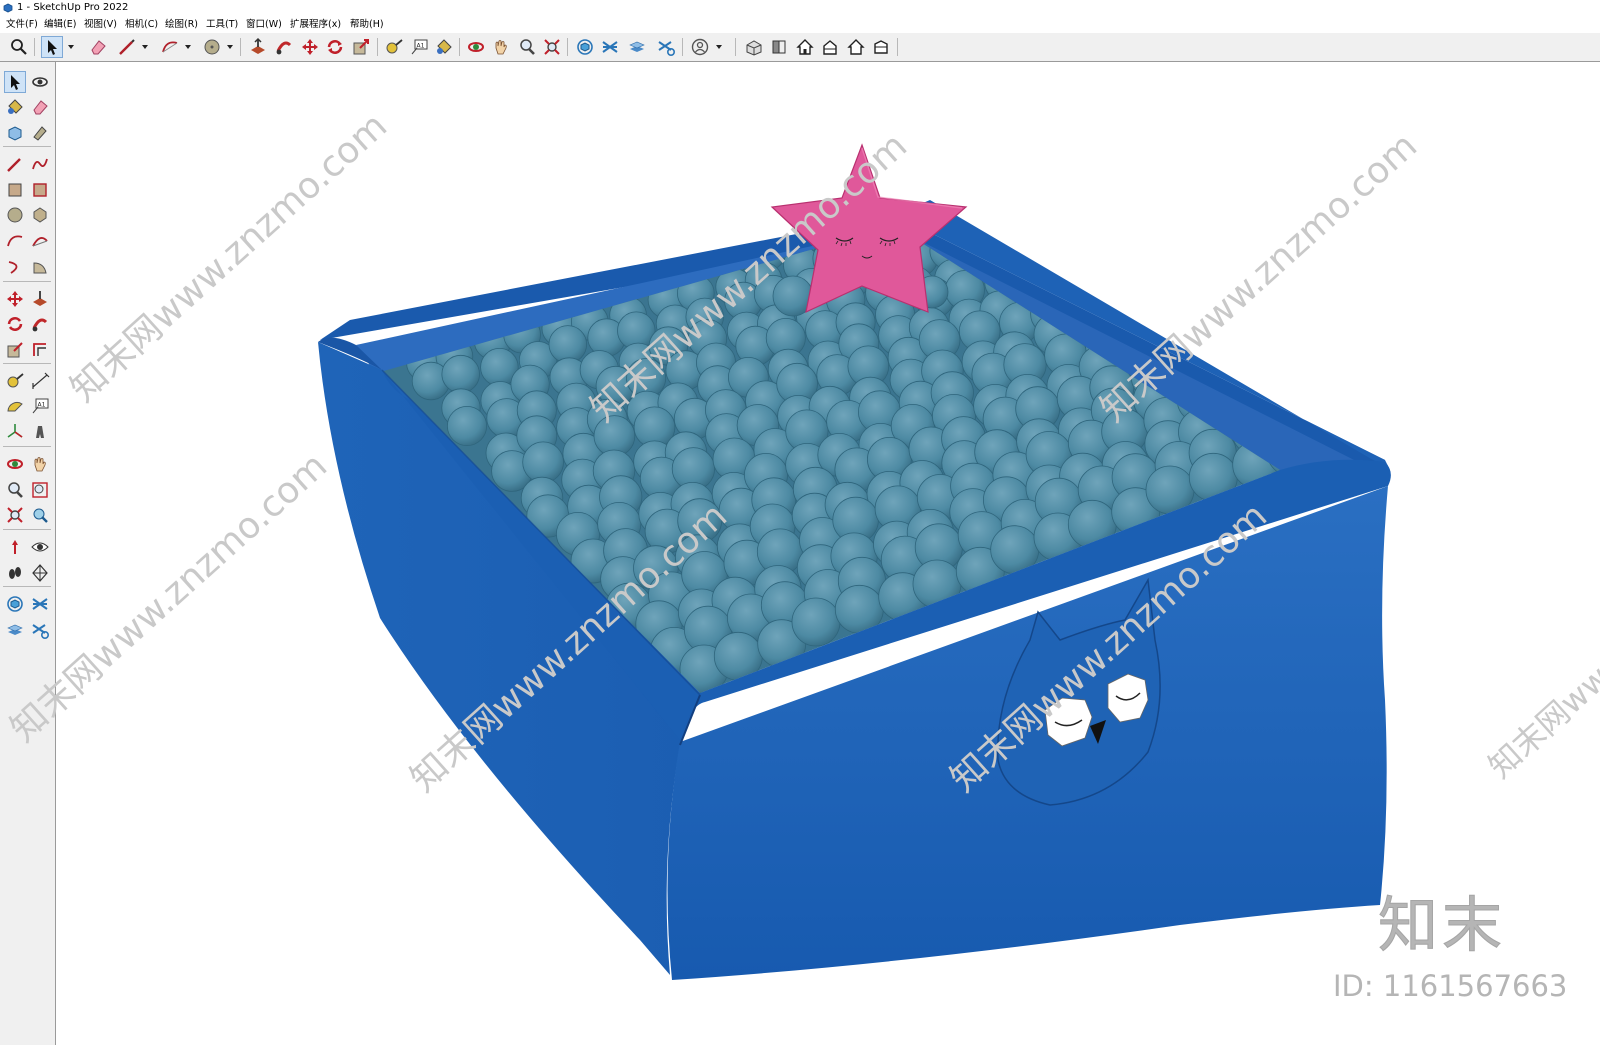 This screenshot has height=1045, width=1600. Describe the element at coordinates (501, 47) in the screenshot. I see `pan-icon` at that location.